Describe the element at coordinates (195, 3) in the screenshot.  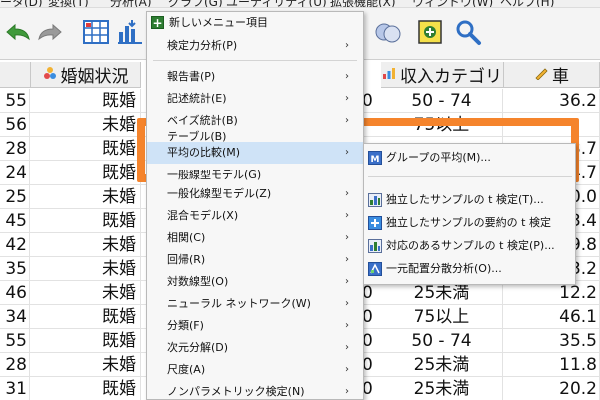
I see `menu-graphs: グラフ(G)` at that location.